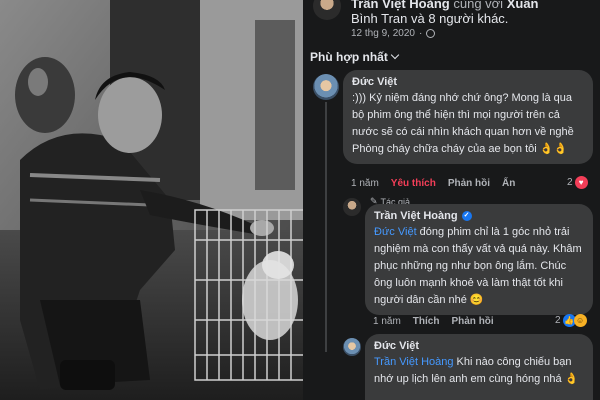  What do you see at coordinates (387, 321) in the screenshot?
I see `reply-time: 1 năm` at bounding box center [387, 321].